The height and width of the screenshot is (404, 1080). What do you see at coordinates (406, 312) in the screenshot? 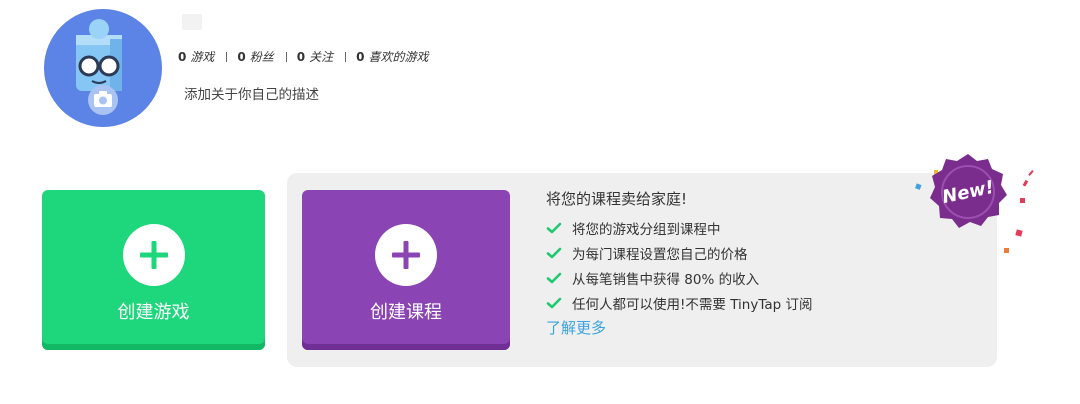
I see `create-course-label: 创建课程` at bounding box center [406, 312].